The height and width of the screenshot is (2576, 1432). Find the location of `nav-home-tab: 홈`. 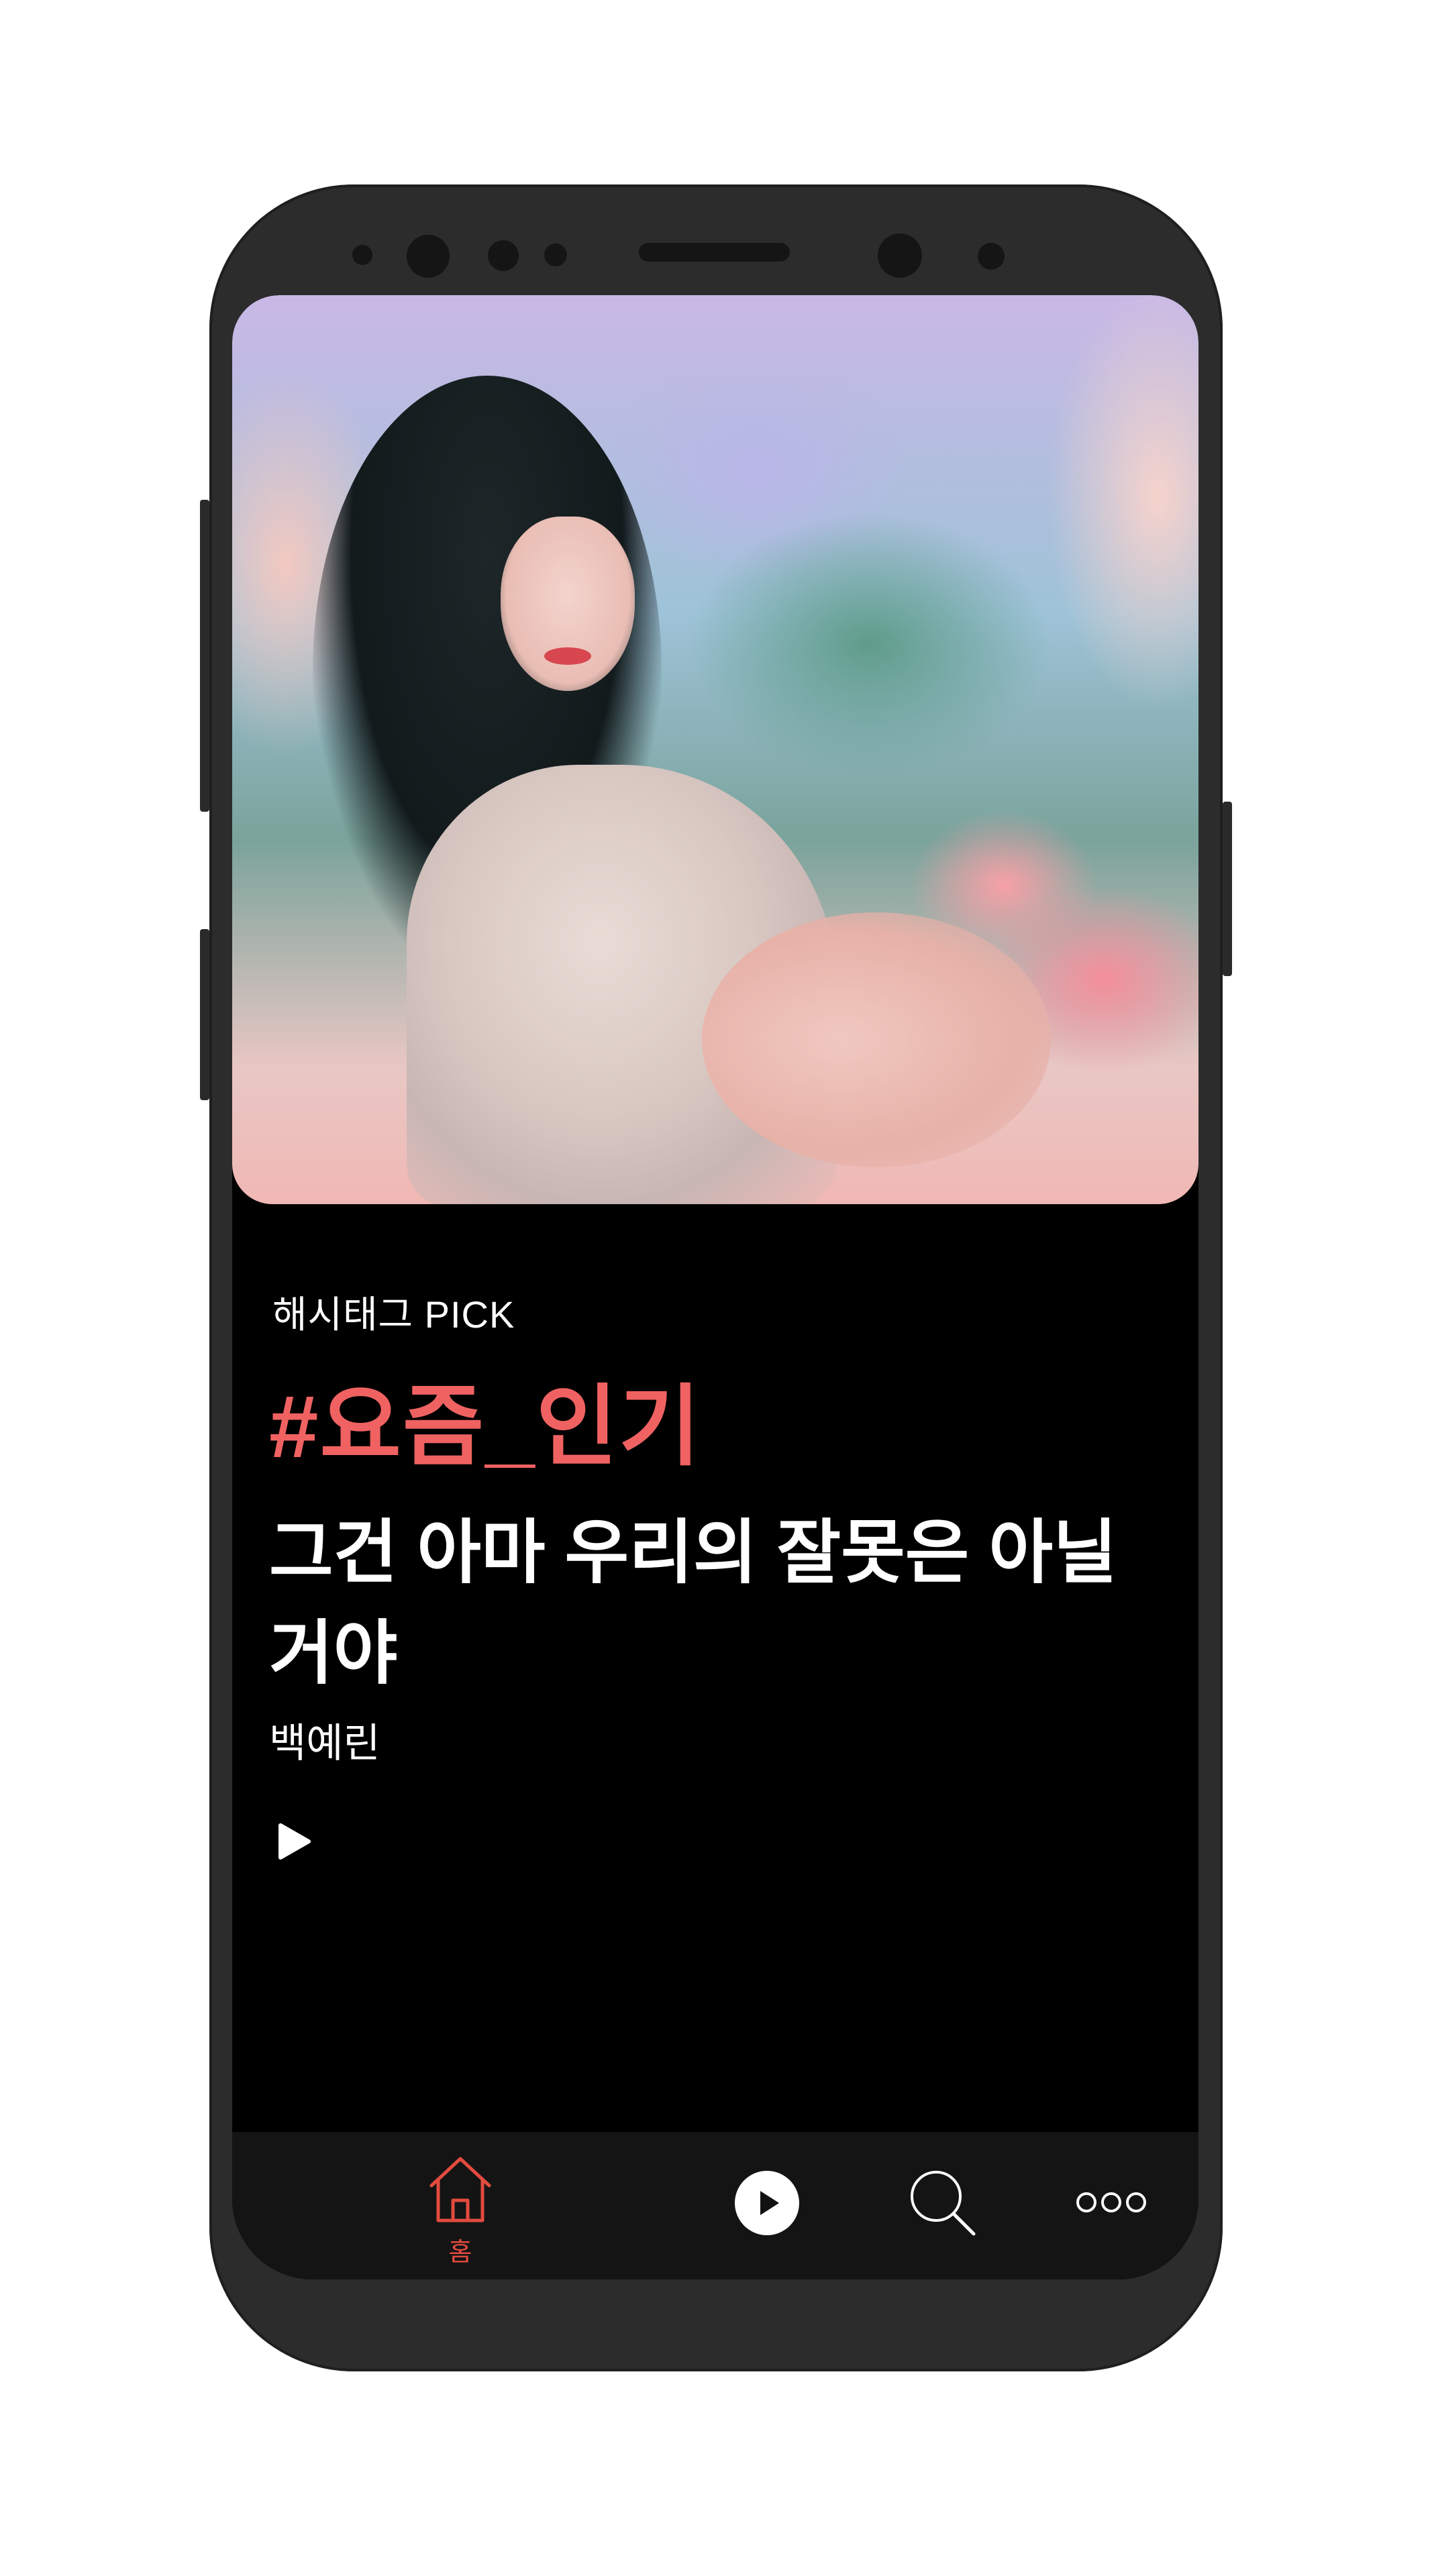

nav-home-tab: 홈 is located at coordinates (460, 2209).